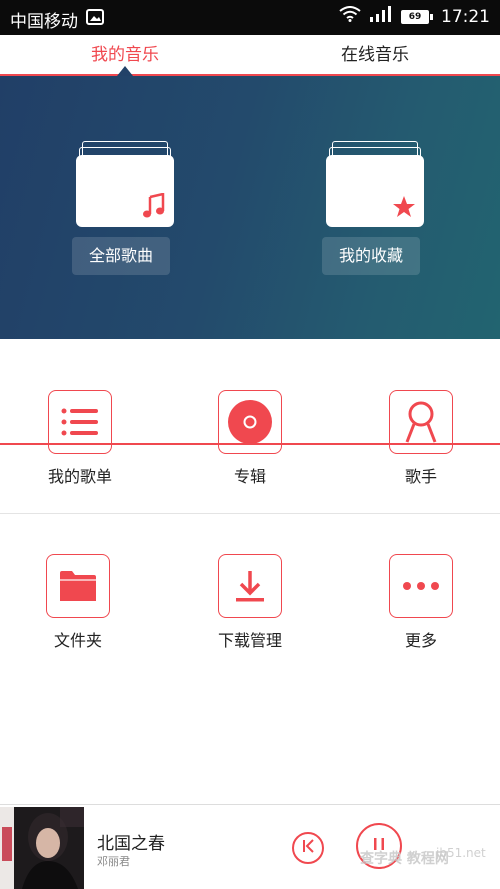 The image size is (500, 889). Describe the element at coordinates (249, 640) in the screenshot. I see `download-manager-label: 下载管理` at that location.